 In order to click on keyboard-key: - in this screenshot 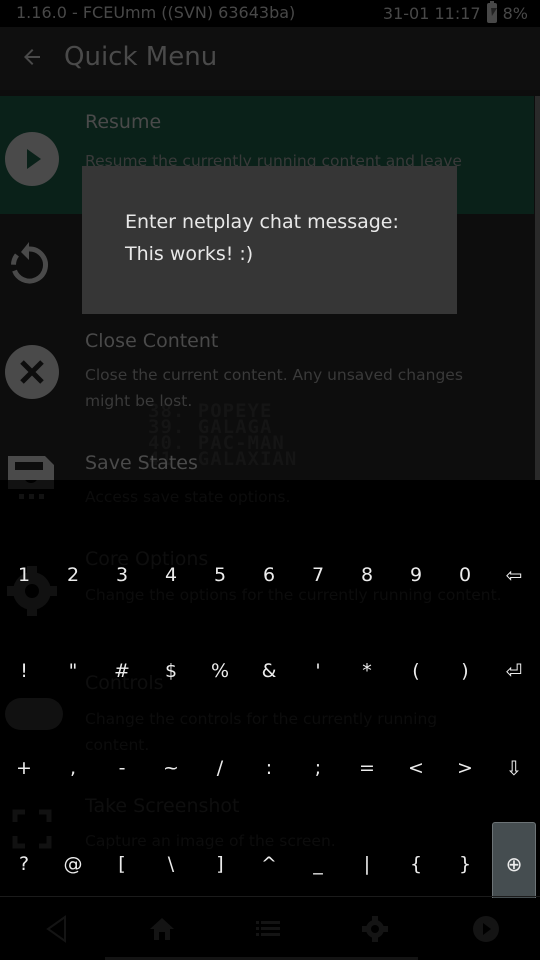, I will do `click(122, 768)`.